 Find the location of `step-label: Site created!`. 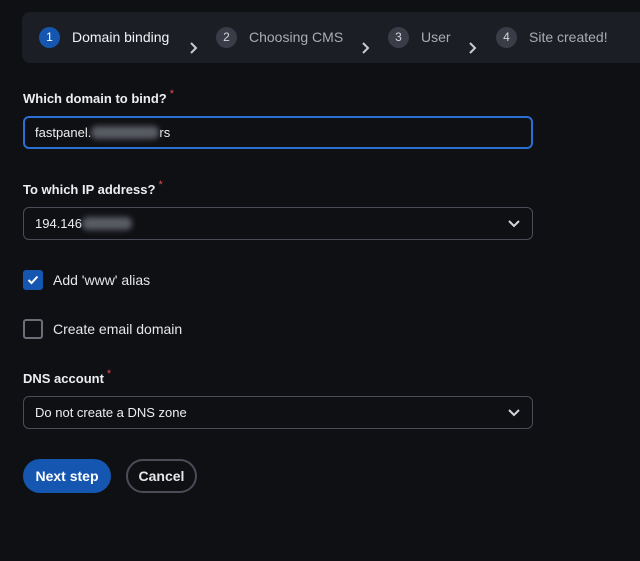

step-label: Site created! is located at coordinates (568, 37).